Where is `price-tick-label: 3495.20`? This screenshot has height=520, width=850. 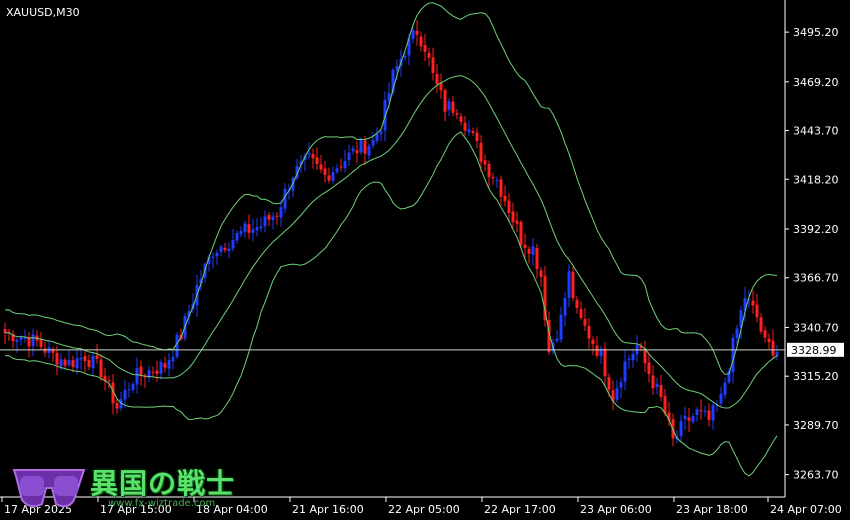 price-tick-label: 3495.20 is located at coordinates (816, 32).